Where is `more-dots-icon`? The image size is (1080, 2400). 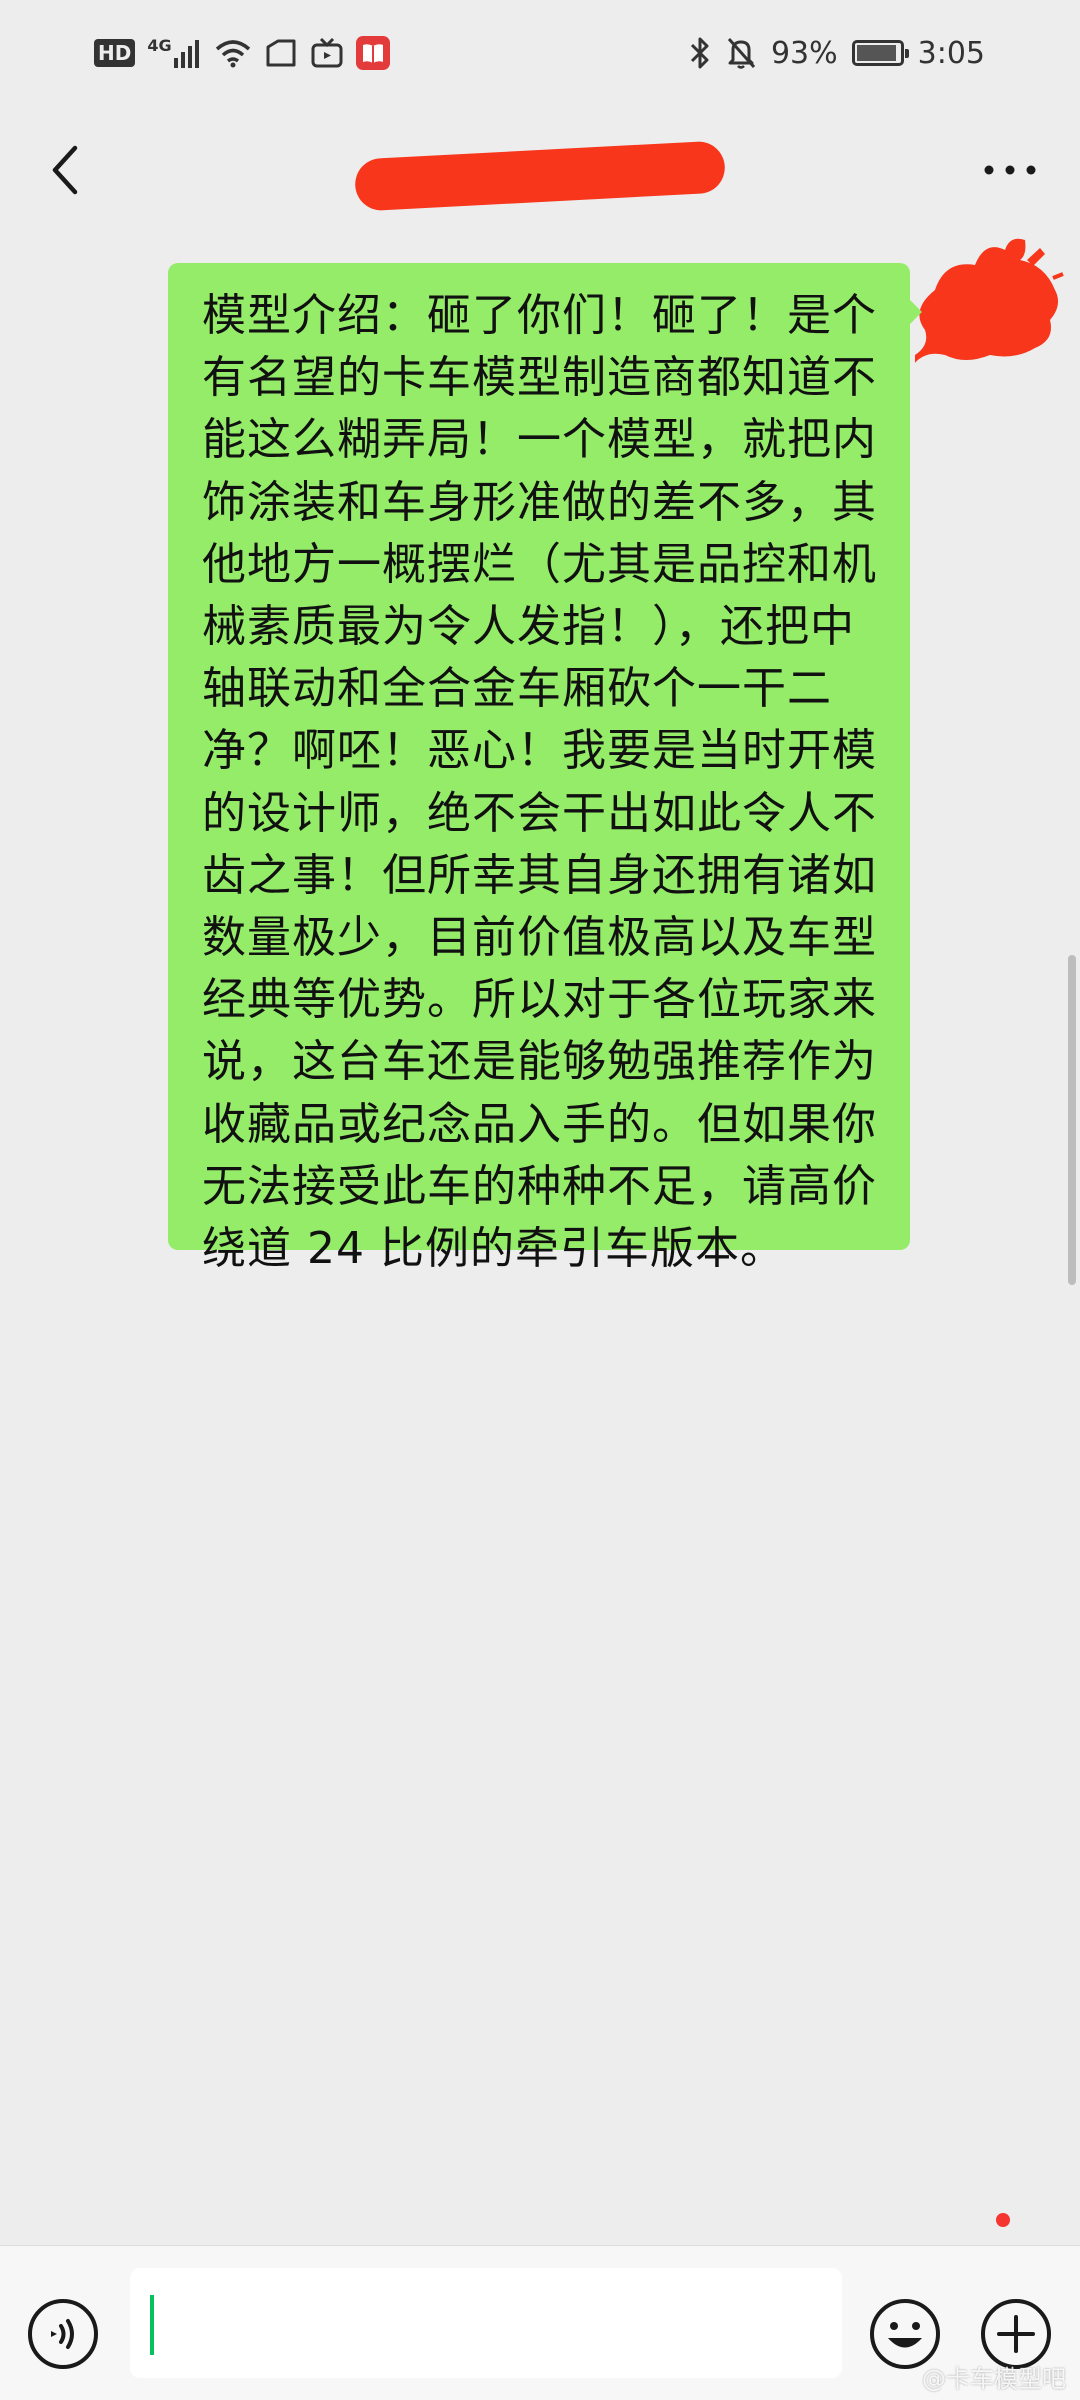
more-dots-icon is located at coordinates (1010, 170).